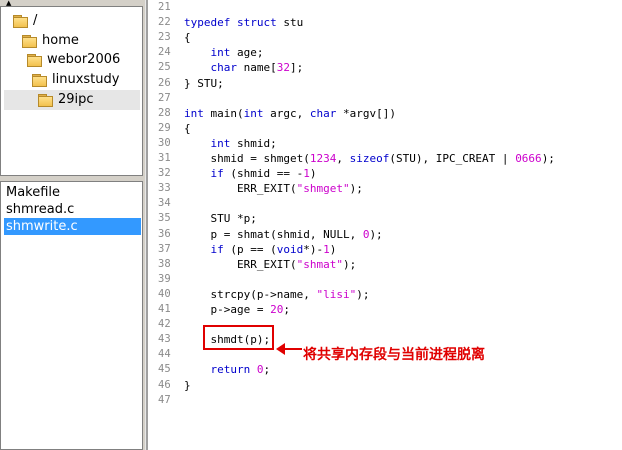 This screenshot has height=450, width=622. I want to click on line-number: 38, so click(164, 263).